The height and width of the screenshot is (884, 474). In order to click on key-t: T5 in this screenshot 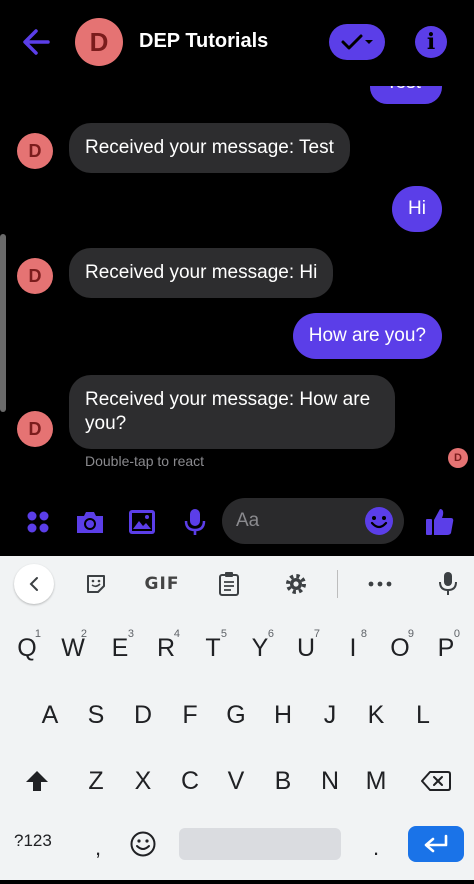, I will do `click(213, 648)`.